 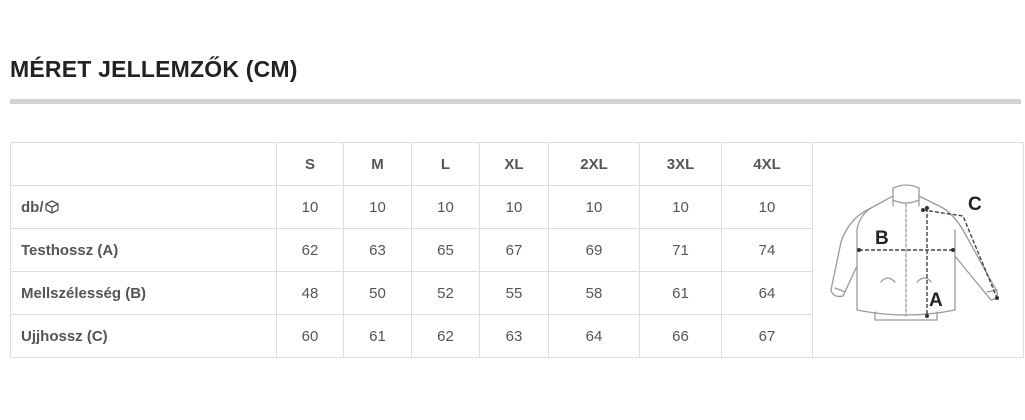 I want to click on cell-value: 69, so click(x=594, y=250).